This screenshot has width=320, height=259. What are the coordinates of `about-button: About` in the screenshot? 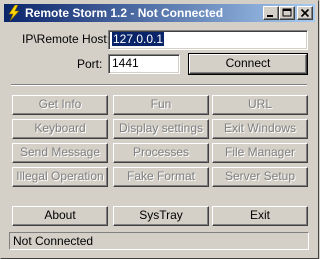 It's located at (60, 216).